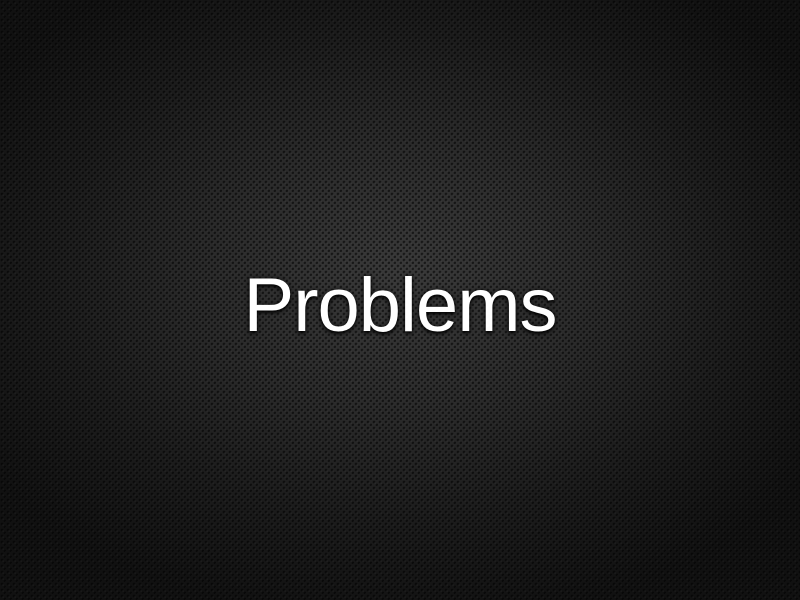 This screenshot has height=600, width=800. What do you see at coordinates (400, 305) in the screenshot?
I see `slide-title: Problems` at bounding box center [400, 305].